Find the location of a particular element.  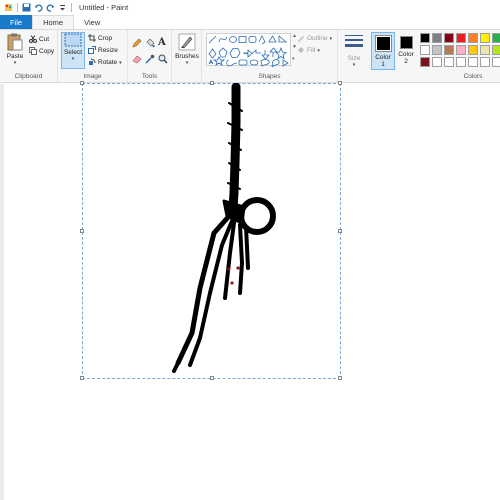

size-label: Size is located at coordinates (354, 58).